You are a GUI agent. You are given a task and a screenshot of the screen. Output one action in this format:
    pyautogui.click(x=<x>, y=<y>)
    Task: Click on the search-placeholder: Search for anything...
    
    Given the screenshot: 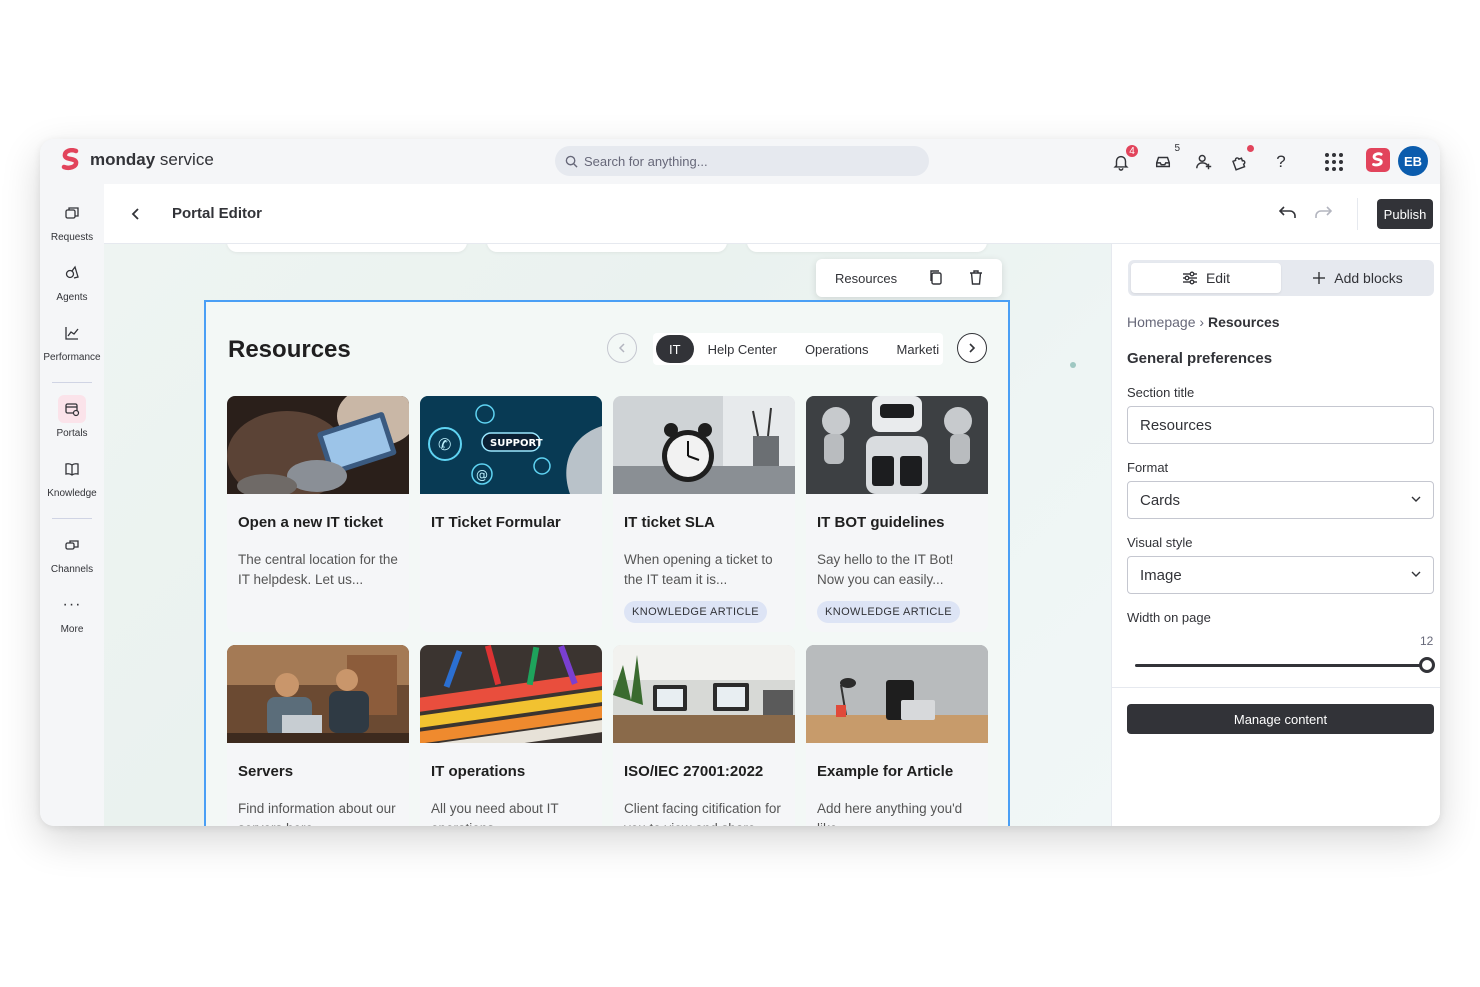 What is the action you would take?
    pyautogui.click(x=646, y=161)
    